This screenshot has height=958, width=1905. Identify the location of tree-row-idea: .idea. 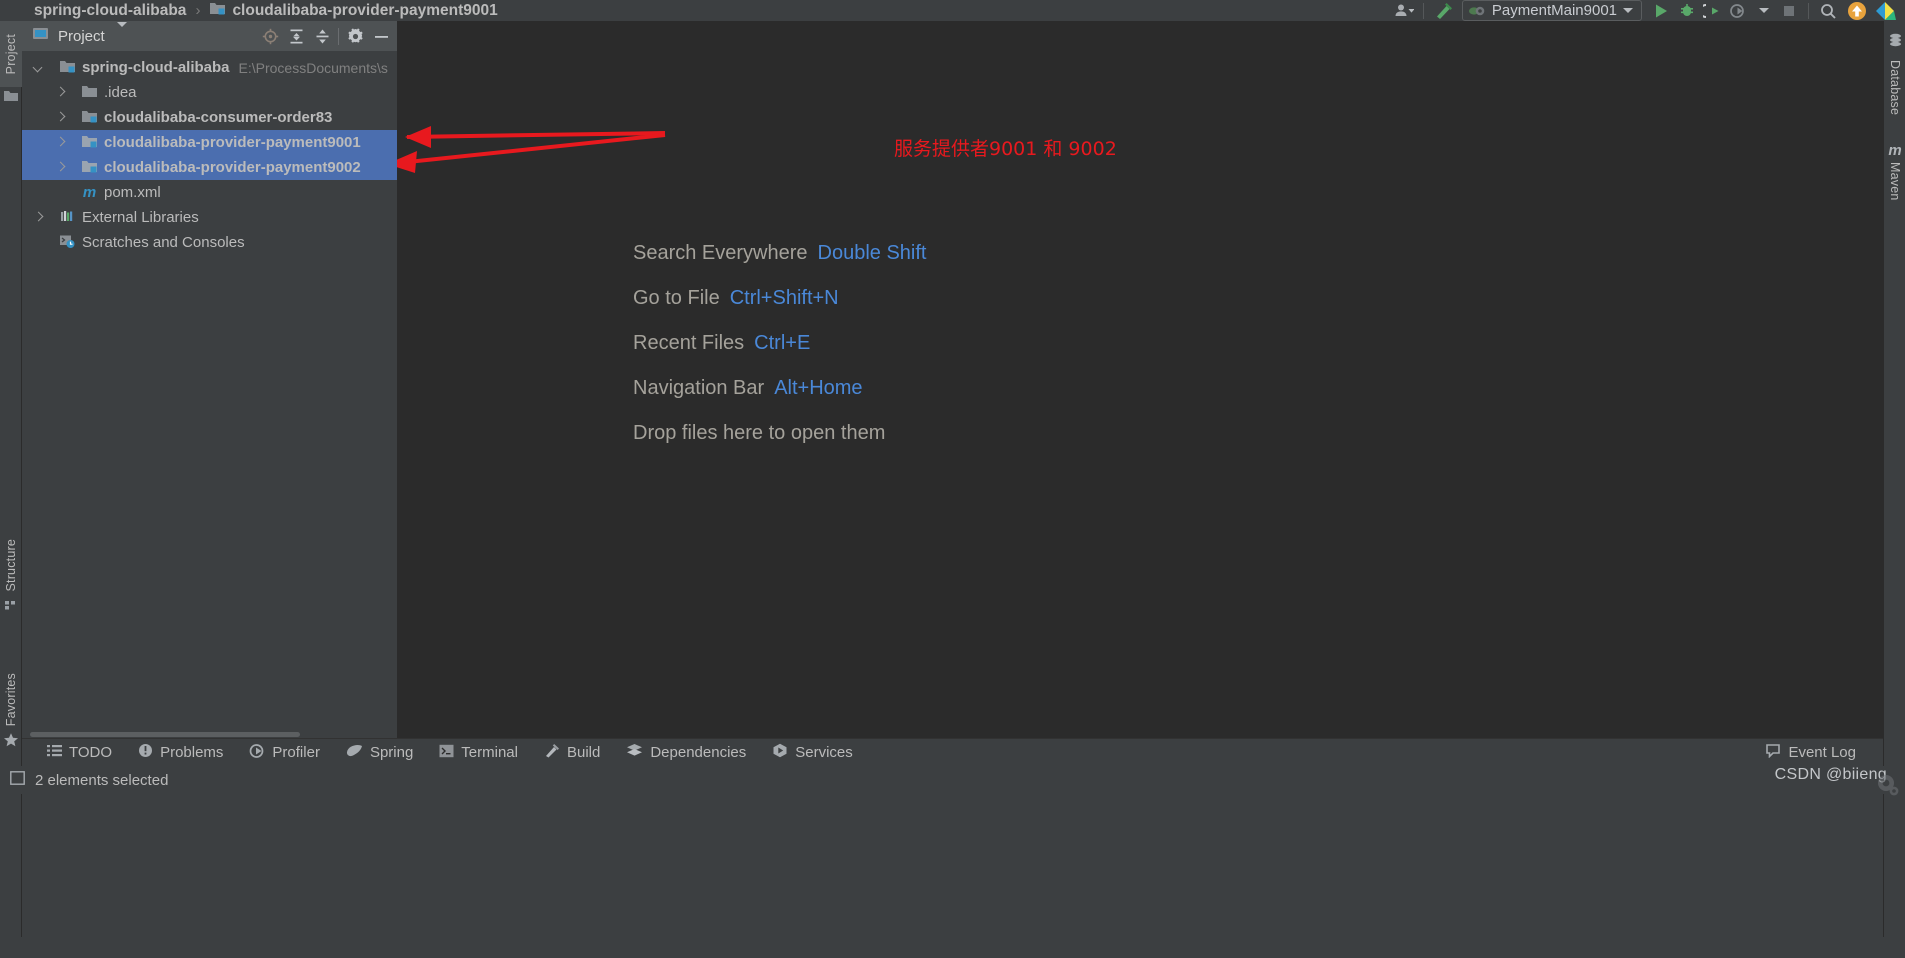
(209, 92).